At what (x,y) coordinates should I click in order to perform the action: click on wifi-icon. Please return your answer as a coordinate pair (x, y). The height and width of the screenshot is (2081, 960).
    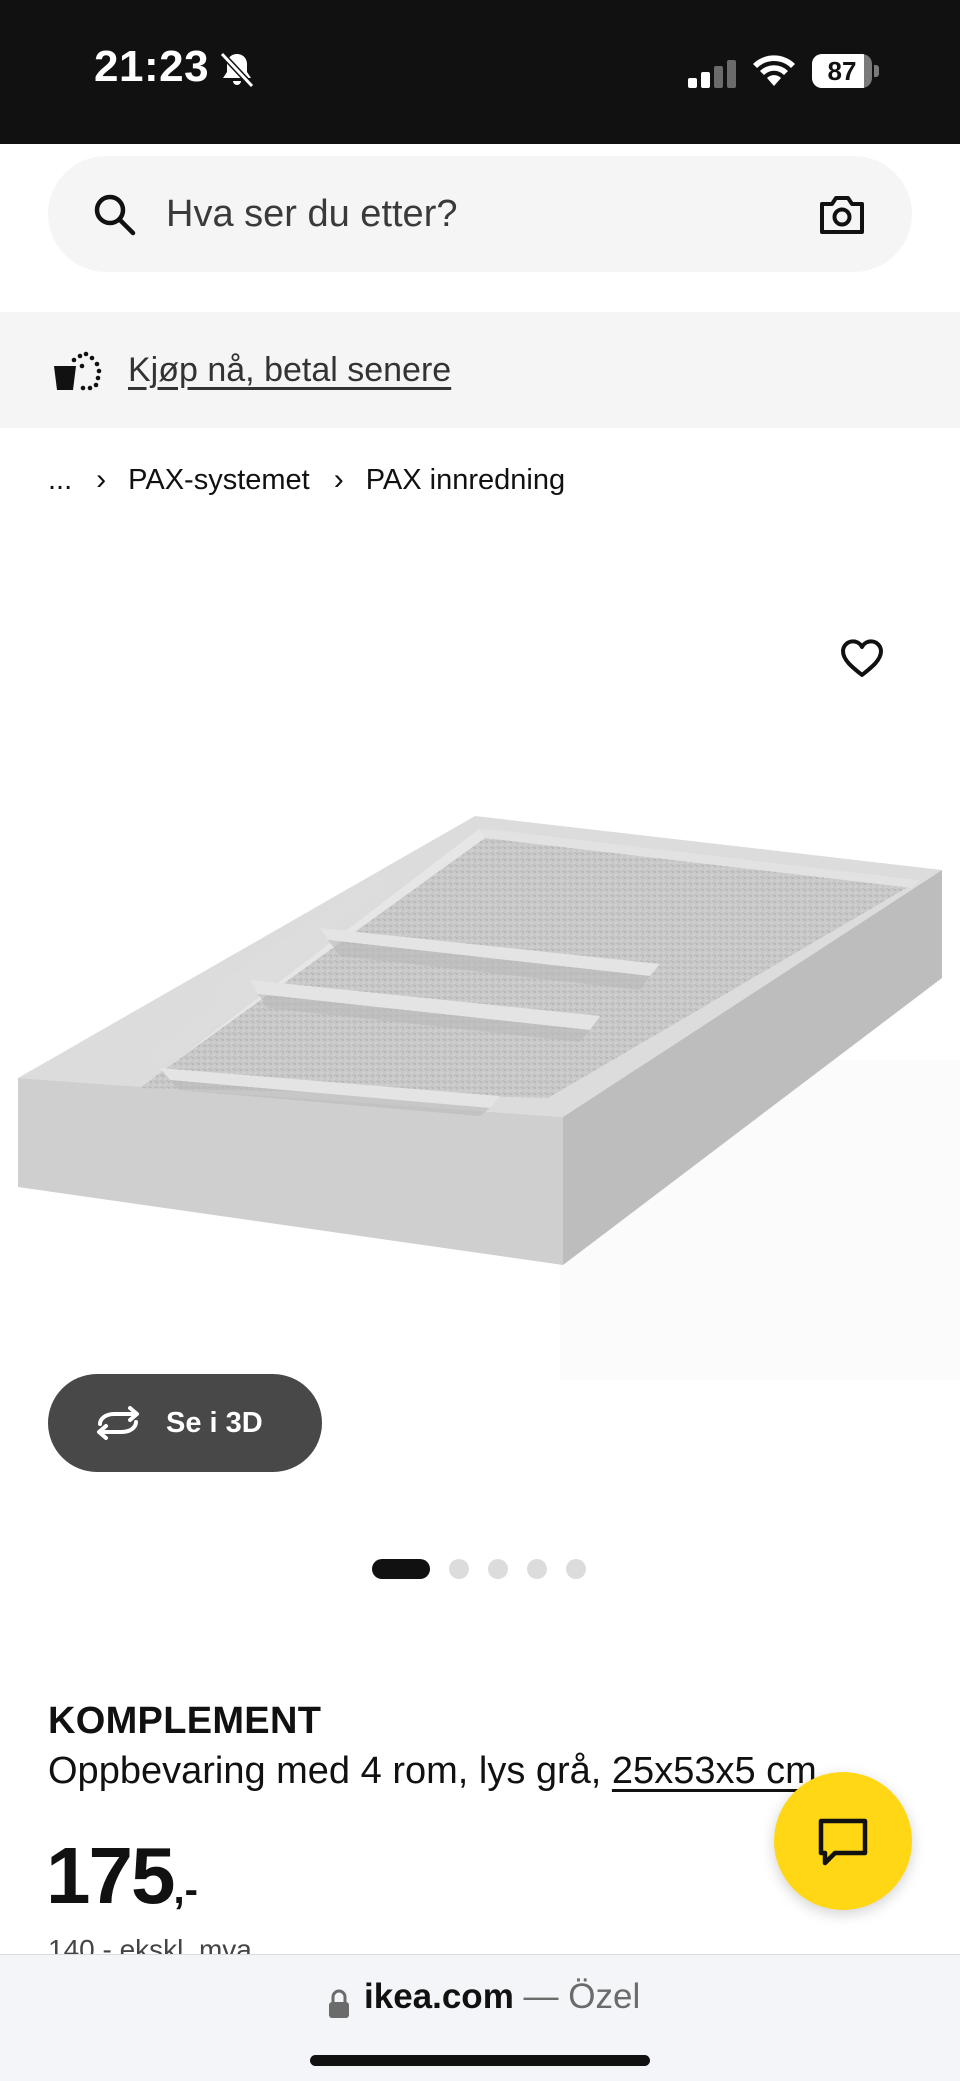
    Looking at the image, I should click on (774, 70).